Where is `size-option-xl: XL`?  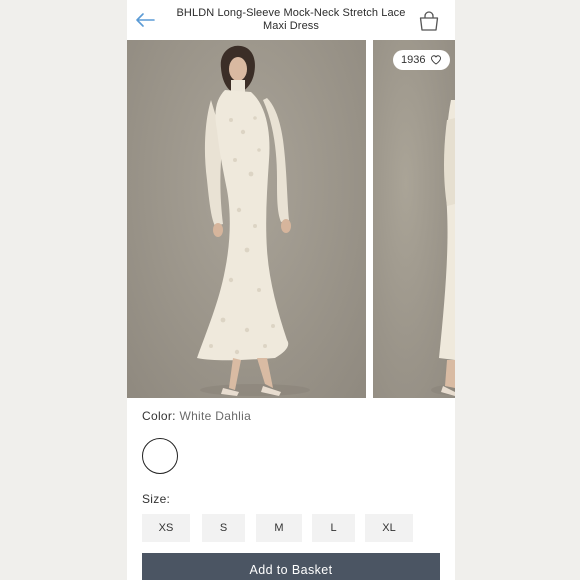
size-option-xl: XL is located at coordinates (389, 528).